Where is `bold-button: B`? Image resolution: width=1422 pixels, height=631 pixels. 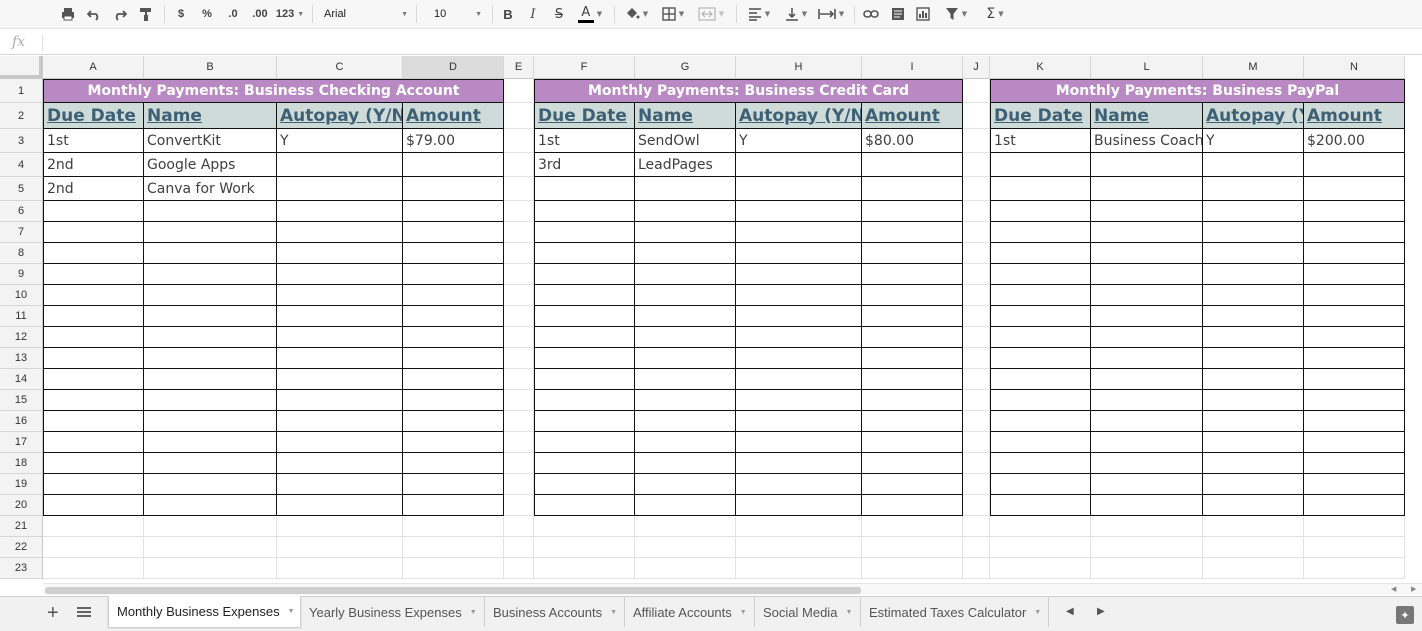 bold-button: B is located at coordinates (508, 14).